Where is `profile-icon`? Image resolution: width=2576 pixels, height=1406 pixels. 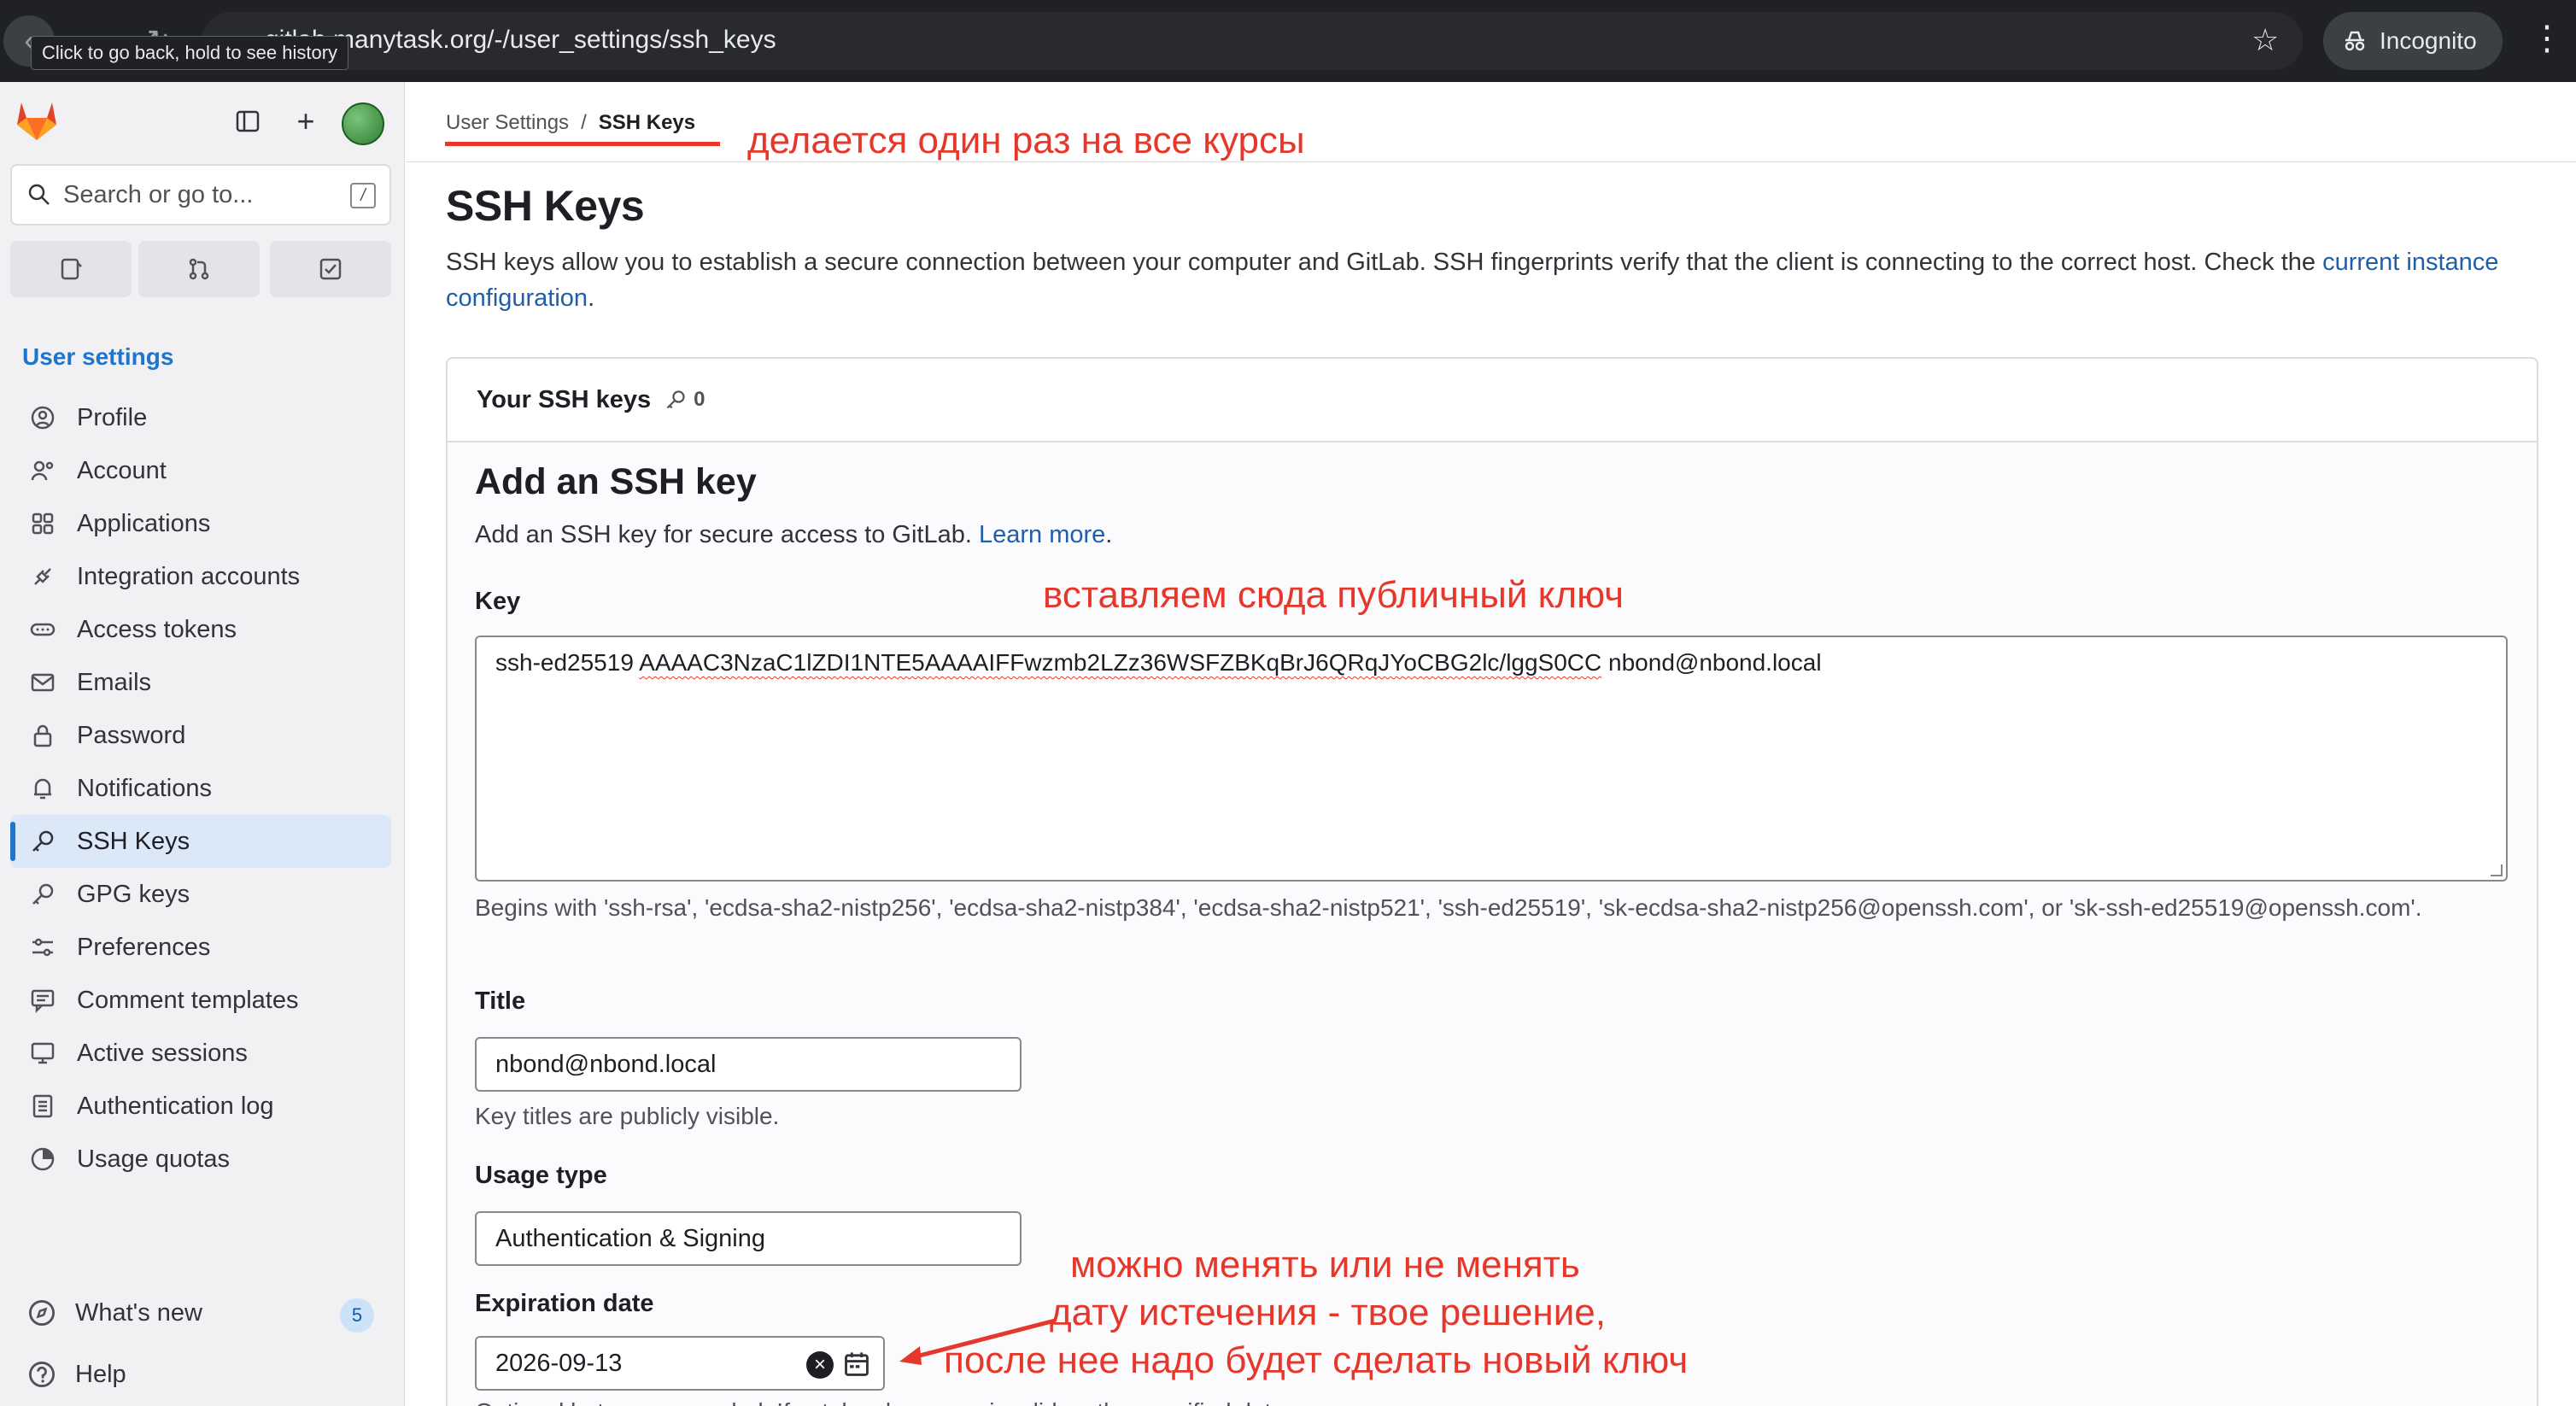
profile-icon is located at coordinates (42, 417).